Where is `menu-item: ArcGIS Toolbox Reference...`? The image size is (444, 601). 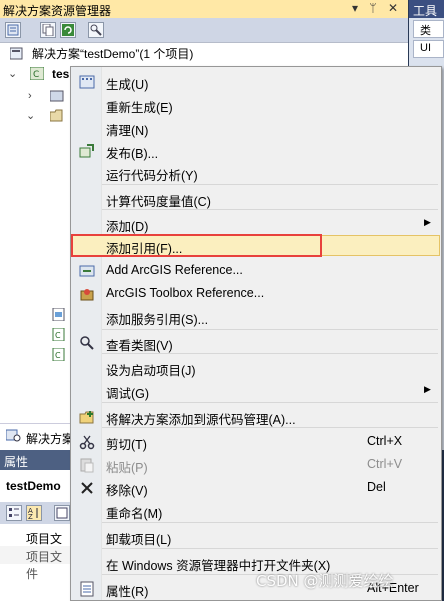 menu-item: ArcGIS Toolbox Reference... is located at coordinates (255, 293).